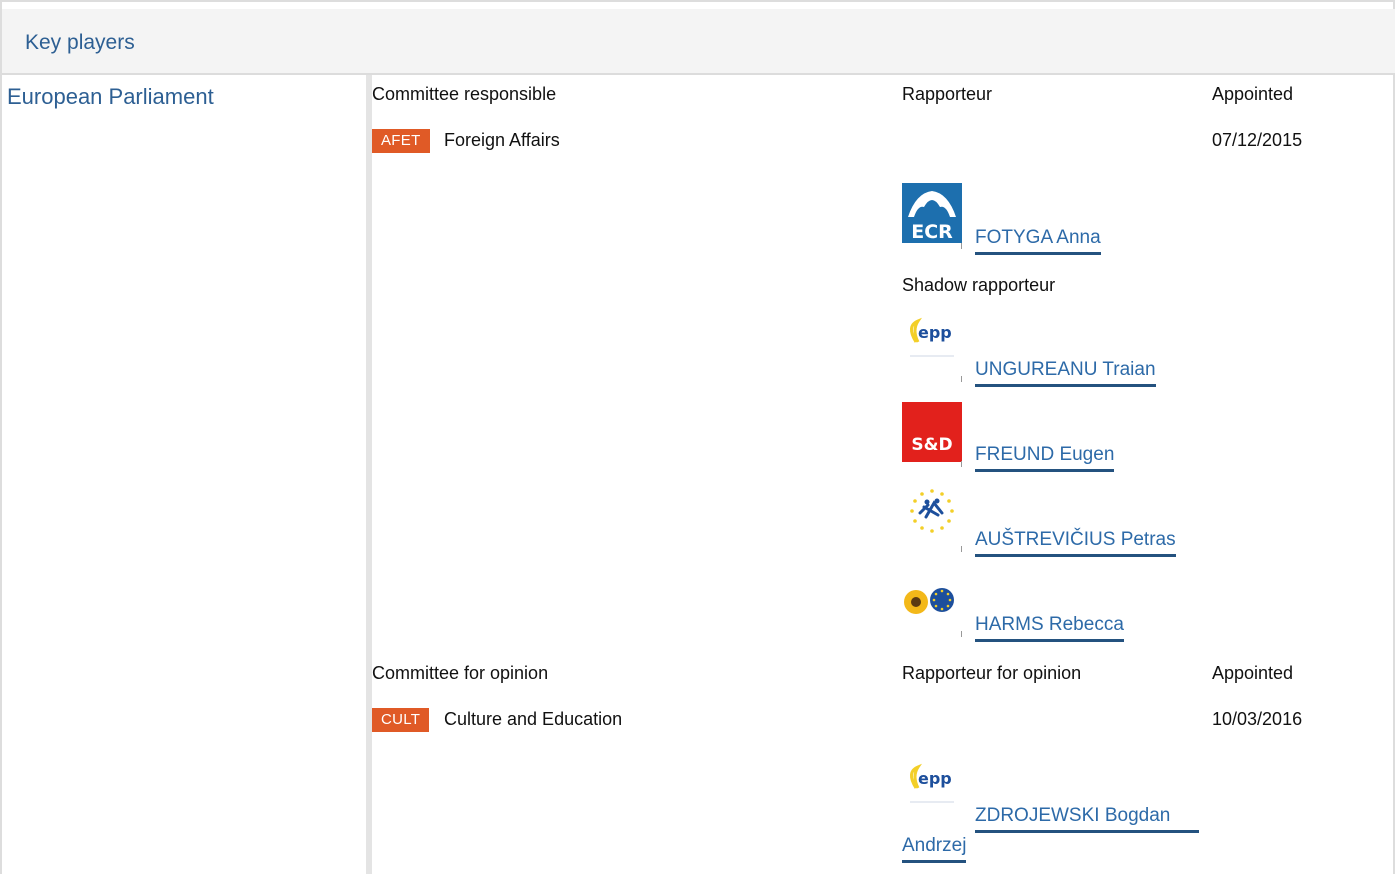  Describe the element at coordinates (931, 445) in the screenshot. I see `svg-text: S&D` at that location.